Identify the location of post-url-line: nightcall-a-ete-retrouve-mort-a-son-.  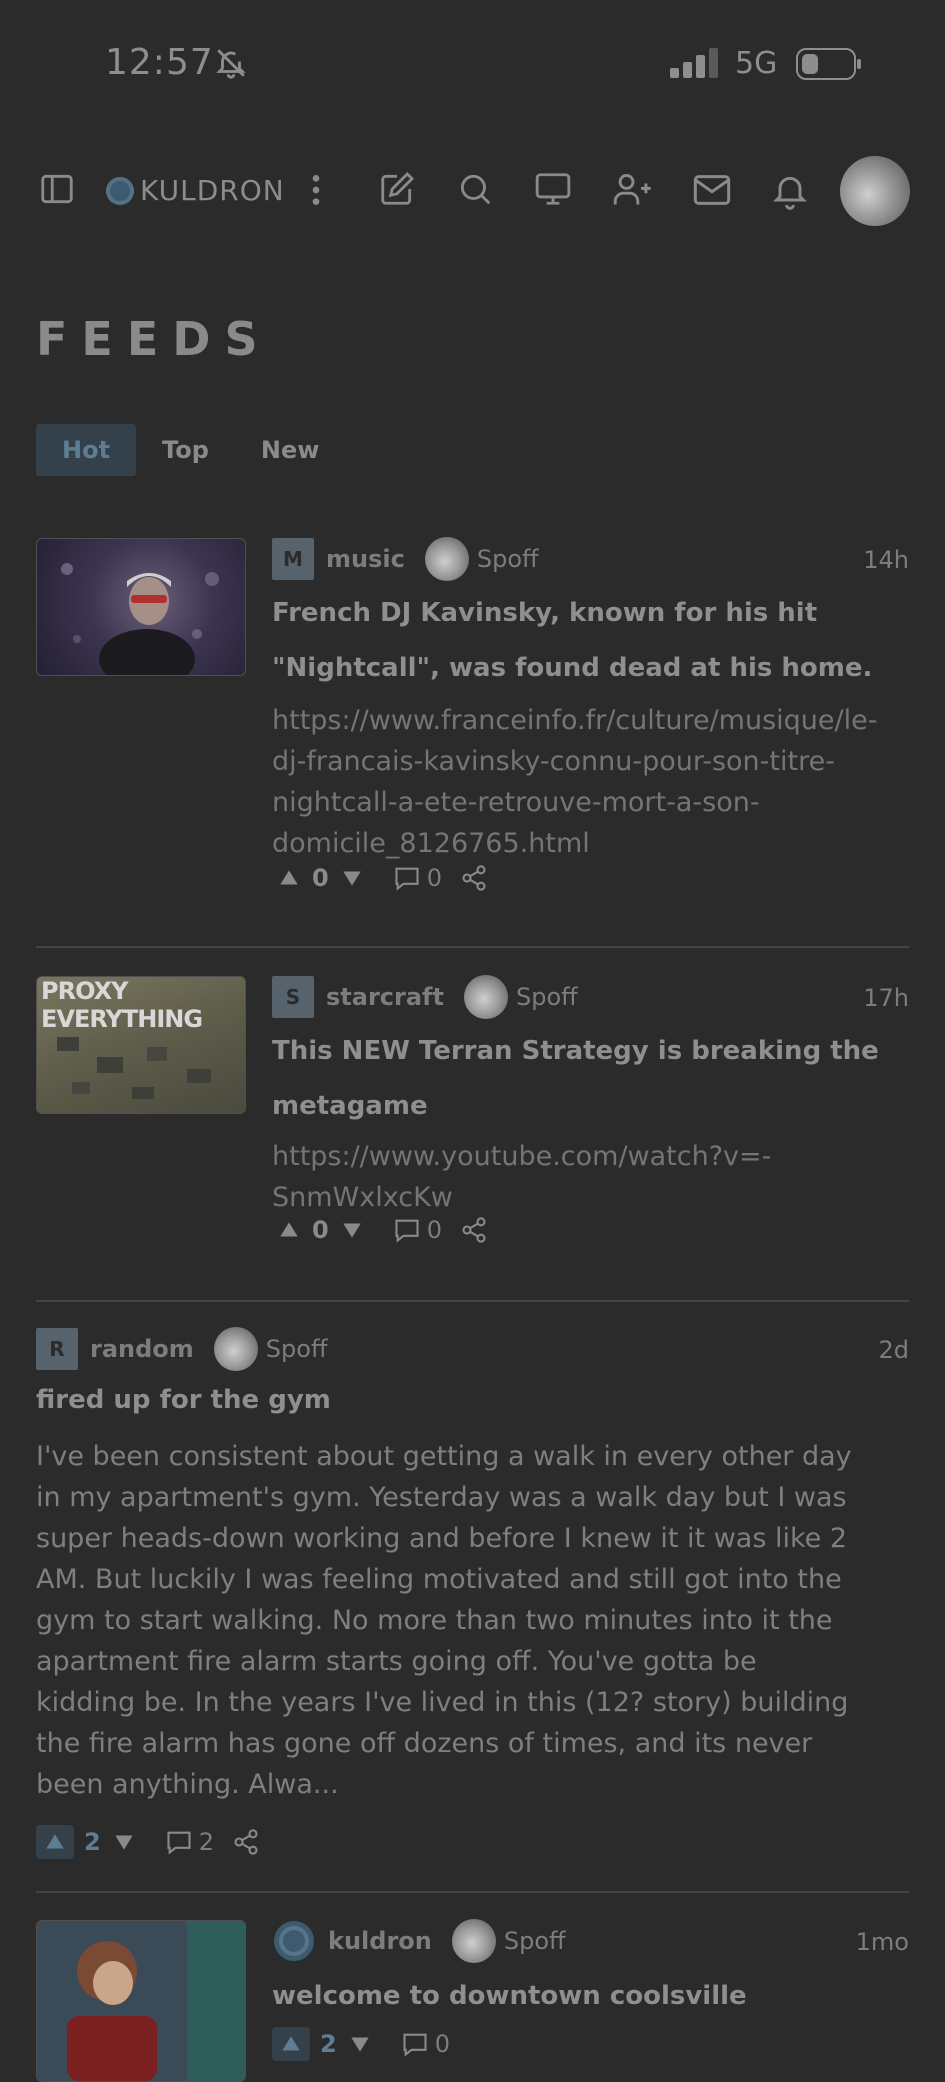
(516, 802).